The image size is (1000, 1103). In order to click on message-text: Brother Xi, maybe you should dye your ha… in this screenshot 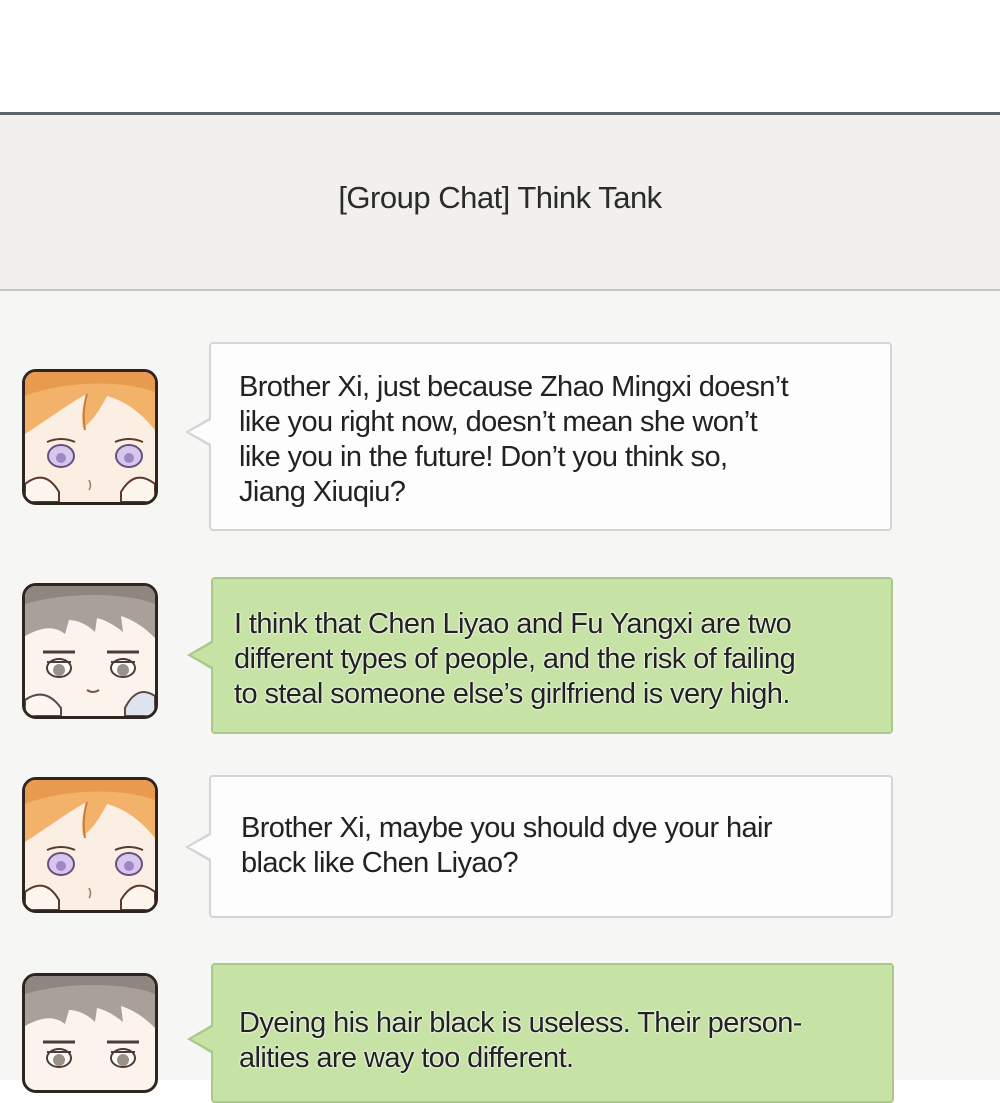, I will do `click(507, 845)`.